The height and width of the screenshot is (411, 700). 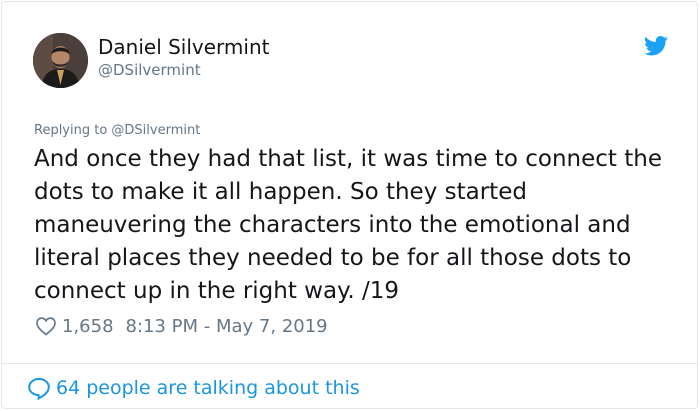 I want to click on author-name: Daniel Silvermint, so click(x=183, y=47).